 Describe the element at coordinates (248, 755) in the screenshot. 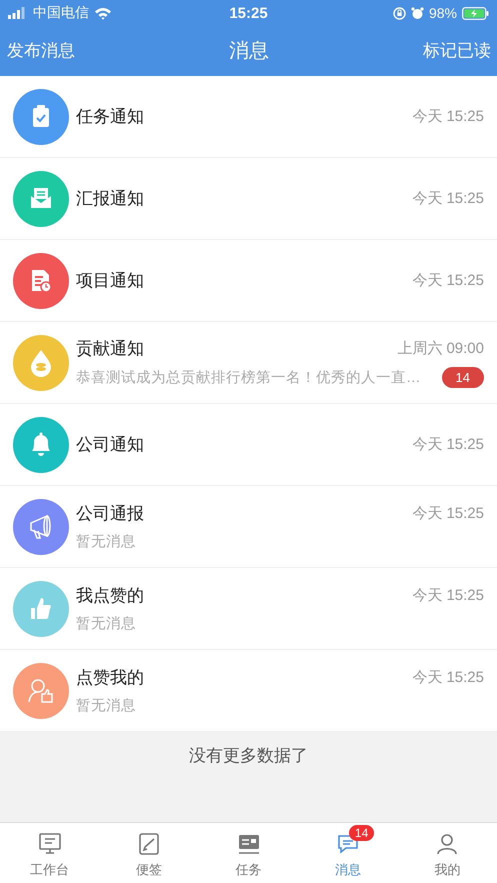

I see `no-more-data-text: 没有更多数据了` at that location.